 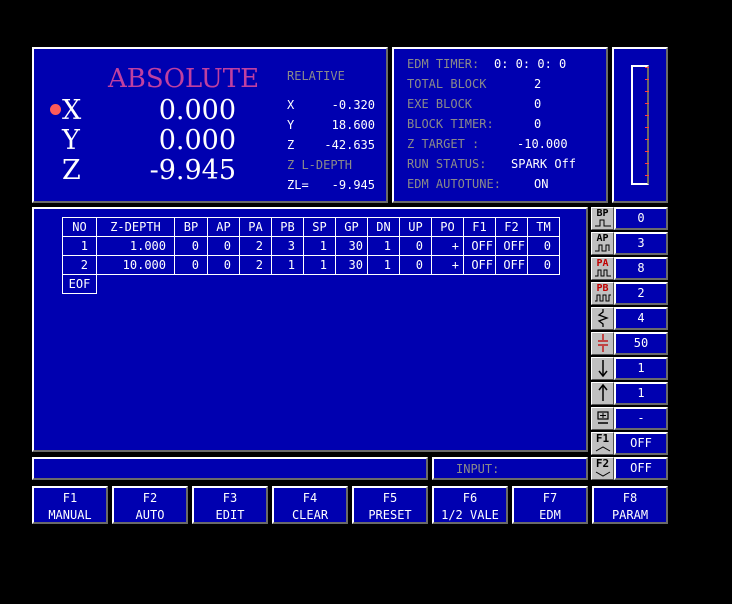 I want to click on col-header: Z-DEPTH, so click(x=135, y=227).